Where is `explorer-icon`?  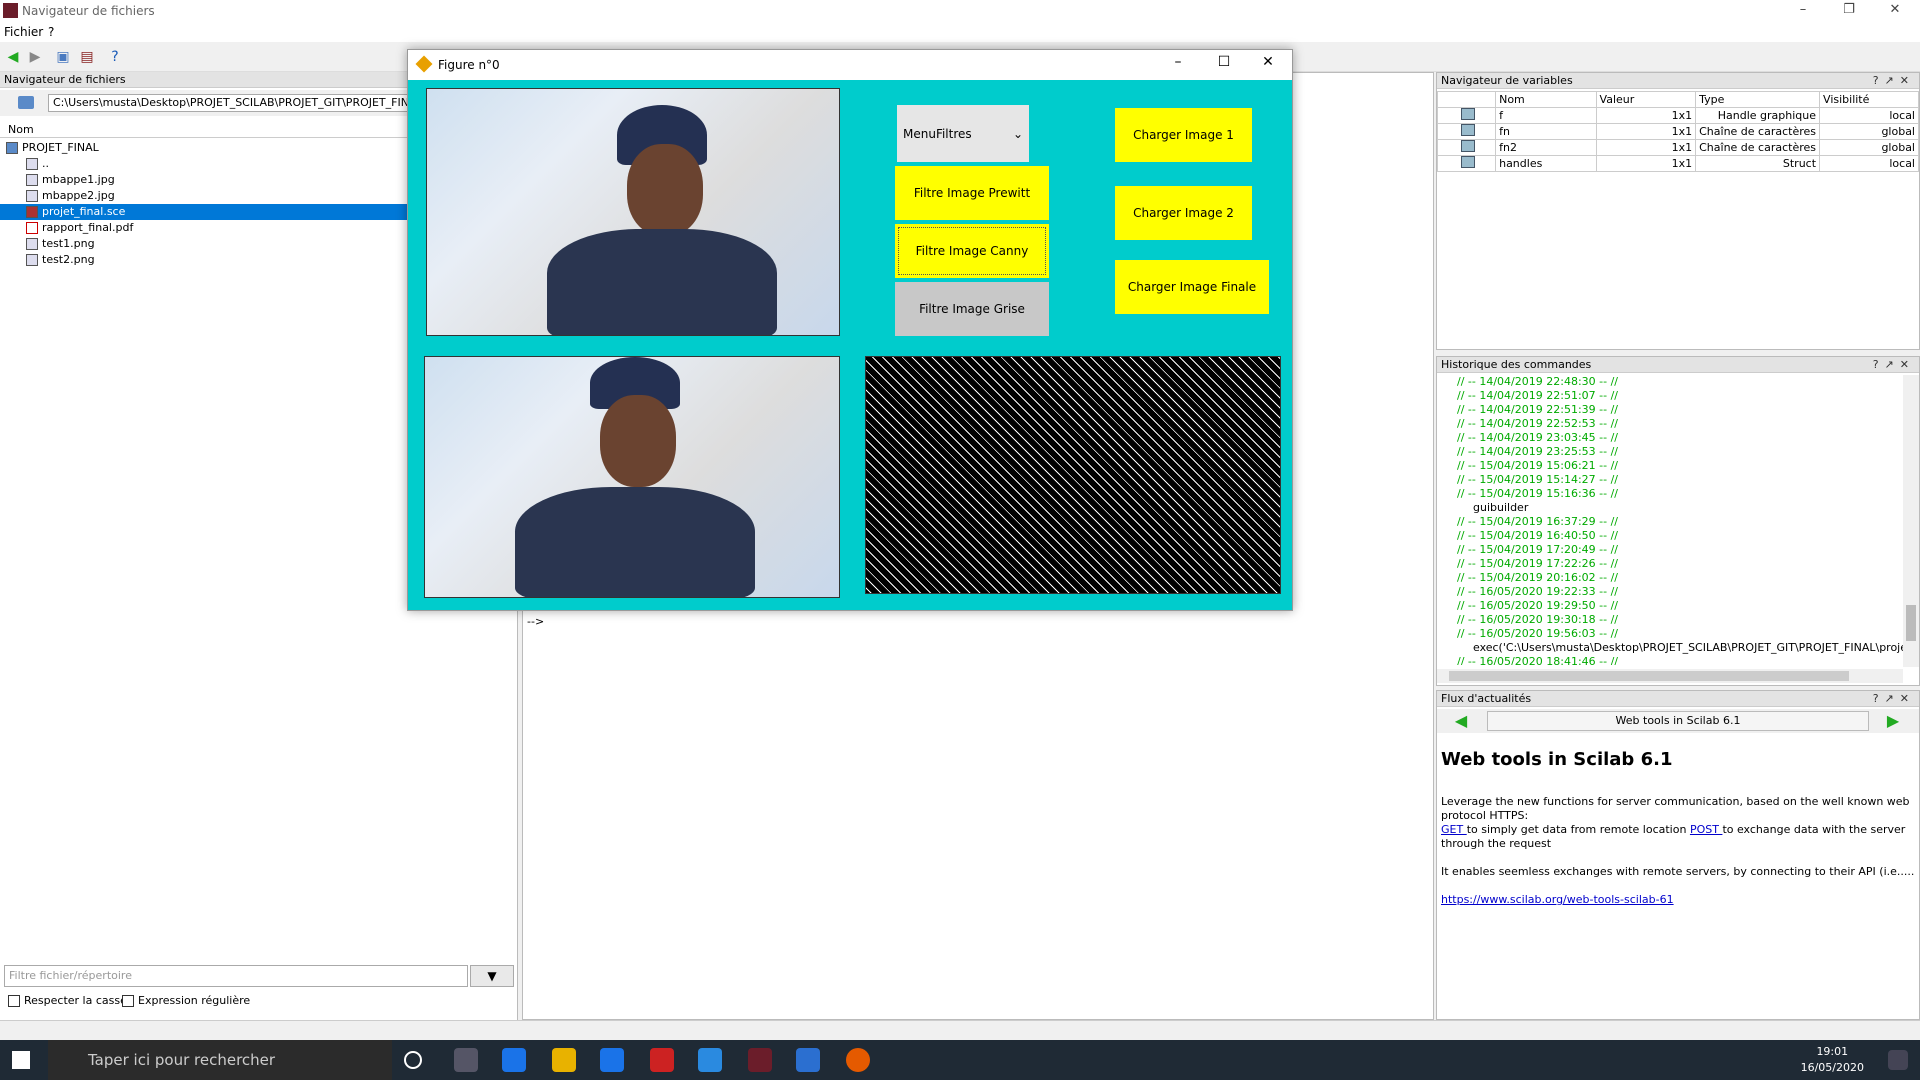 explorer-icon is located at coordinates (564, 1060).